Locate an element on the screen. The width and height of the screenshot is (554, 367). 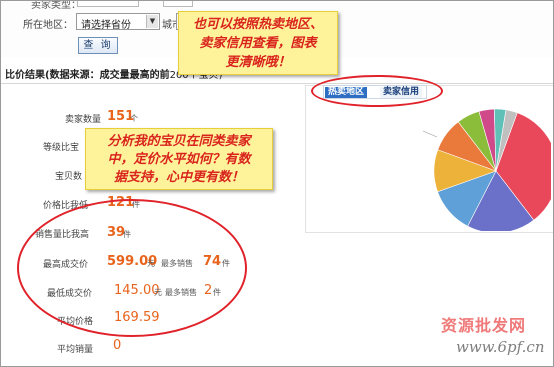
callout-pricing-line-1: 分析我的宝贝在同类卖家 is located at coordinates (179, 141).